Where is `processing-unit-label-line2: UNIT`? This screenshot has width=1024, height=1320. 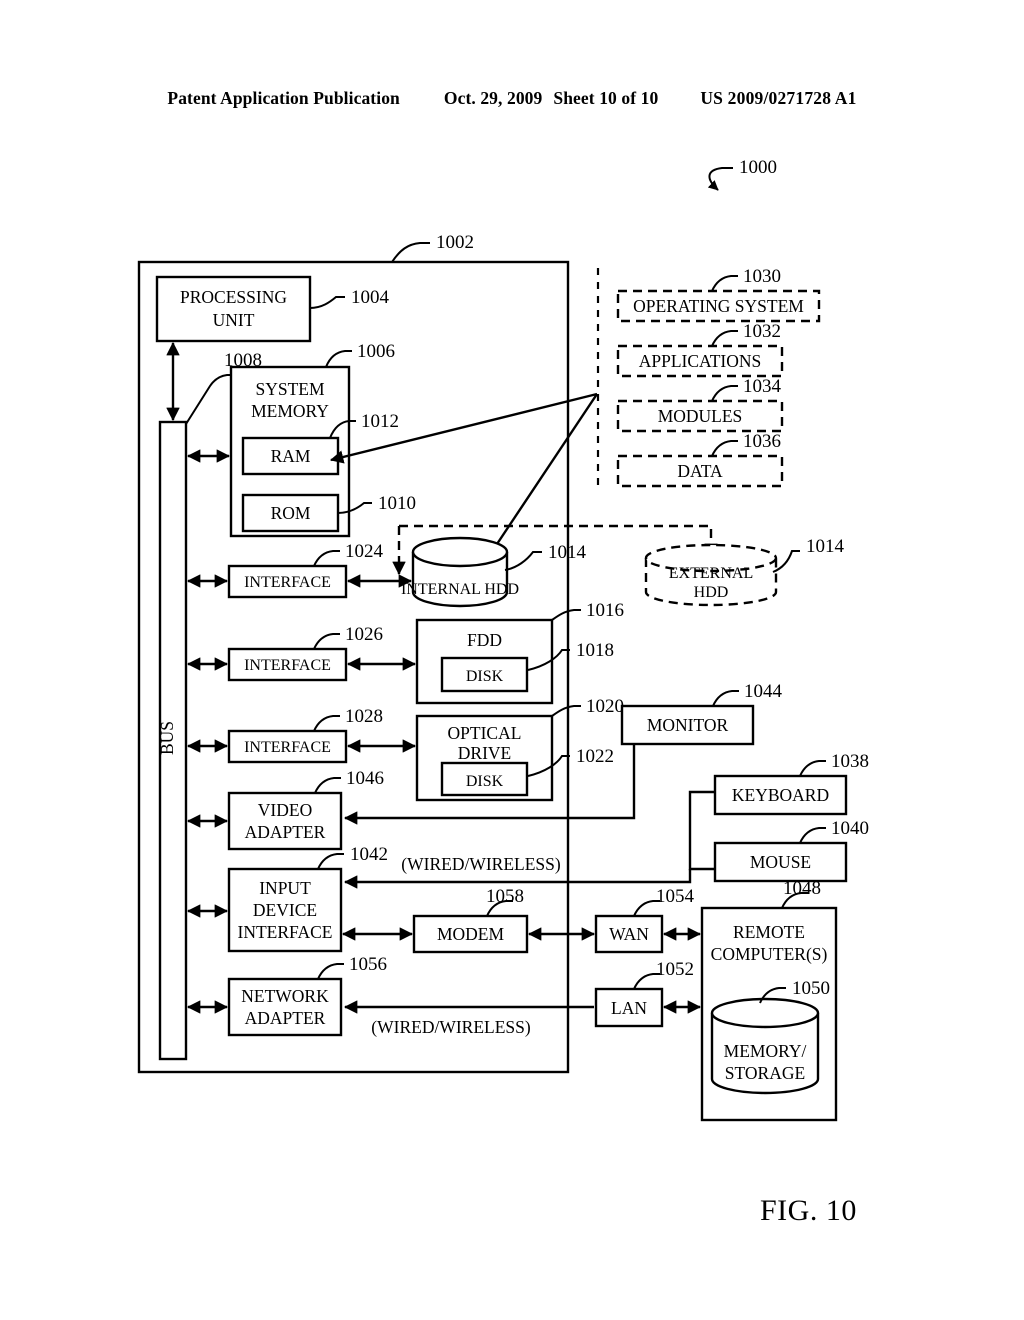 processing-unit-label-line2: UNIT is located at coordinates (234, 320).